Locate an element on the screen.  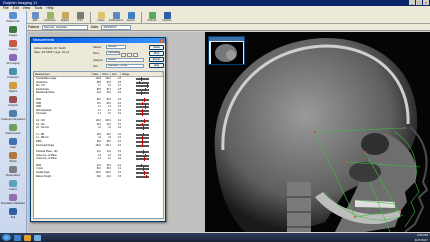
measurement-value: 4.3 is located at coordinates (100, 128).